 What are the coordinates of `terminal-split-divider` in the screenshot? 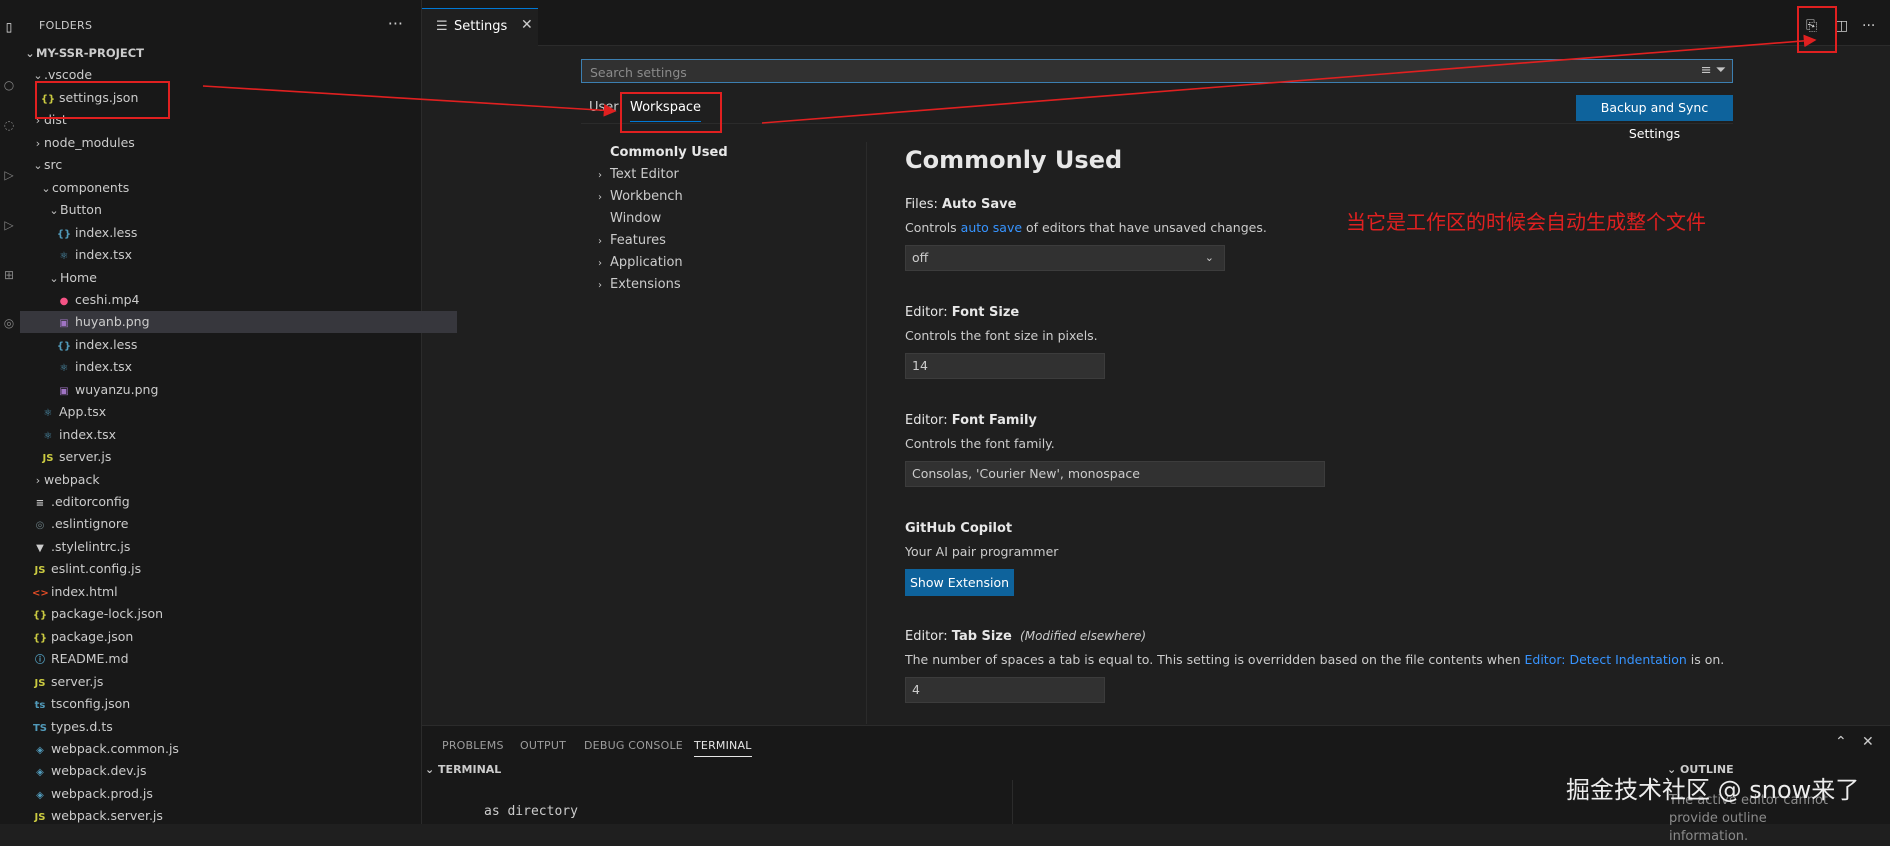 It's located at (1012, 802).